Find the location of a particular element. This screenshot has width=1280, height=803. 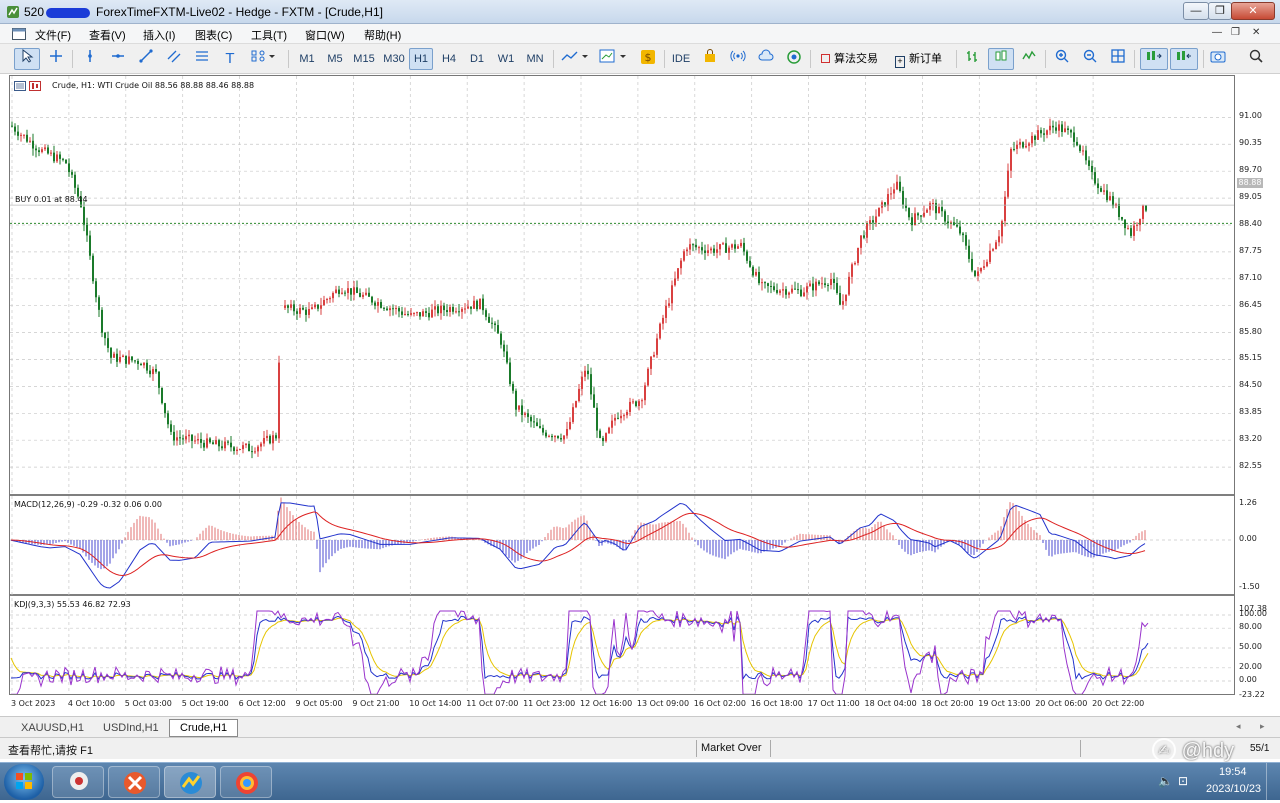

timeframe-m1: M1 is located at coordinates (307, 59).